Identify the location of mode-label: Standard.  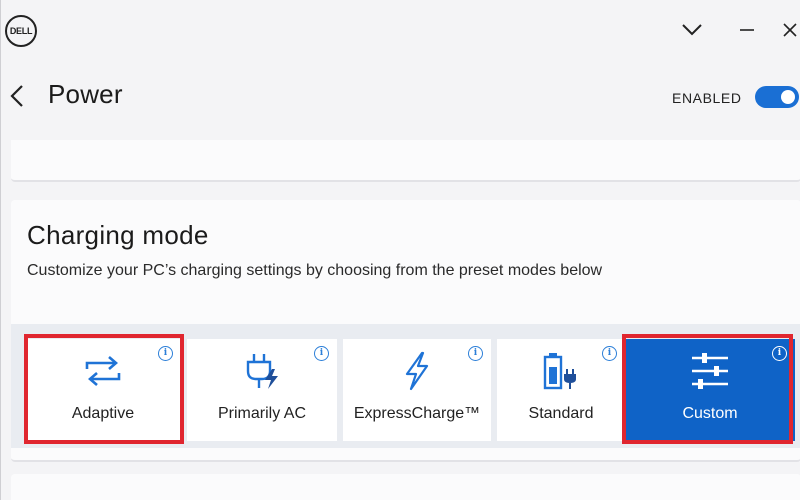
(561, 413).